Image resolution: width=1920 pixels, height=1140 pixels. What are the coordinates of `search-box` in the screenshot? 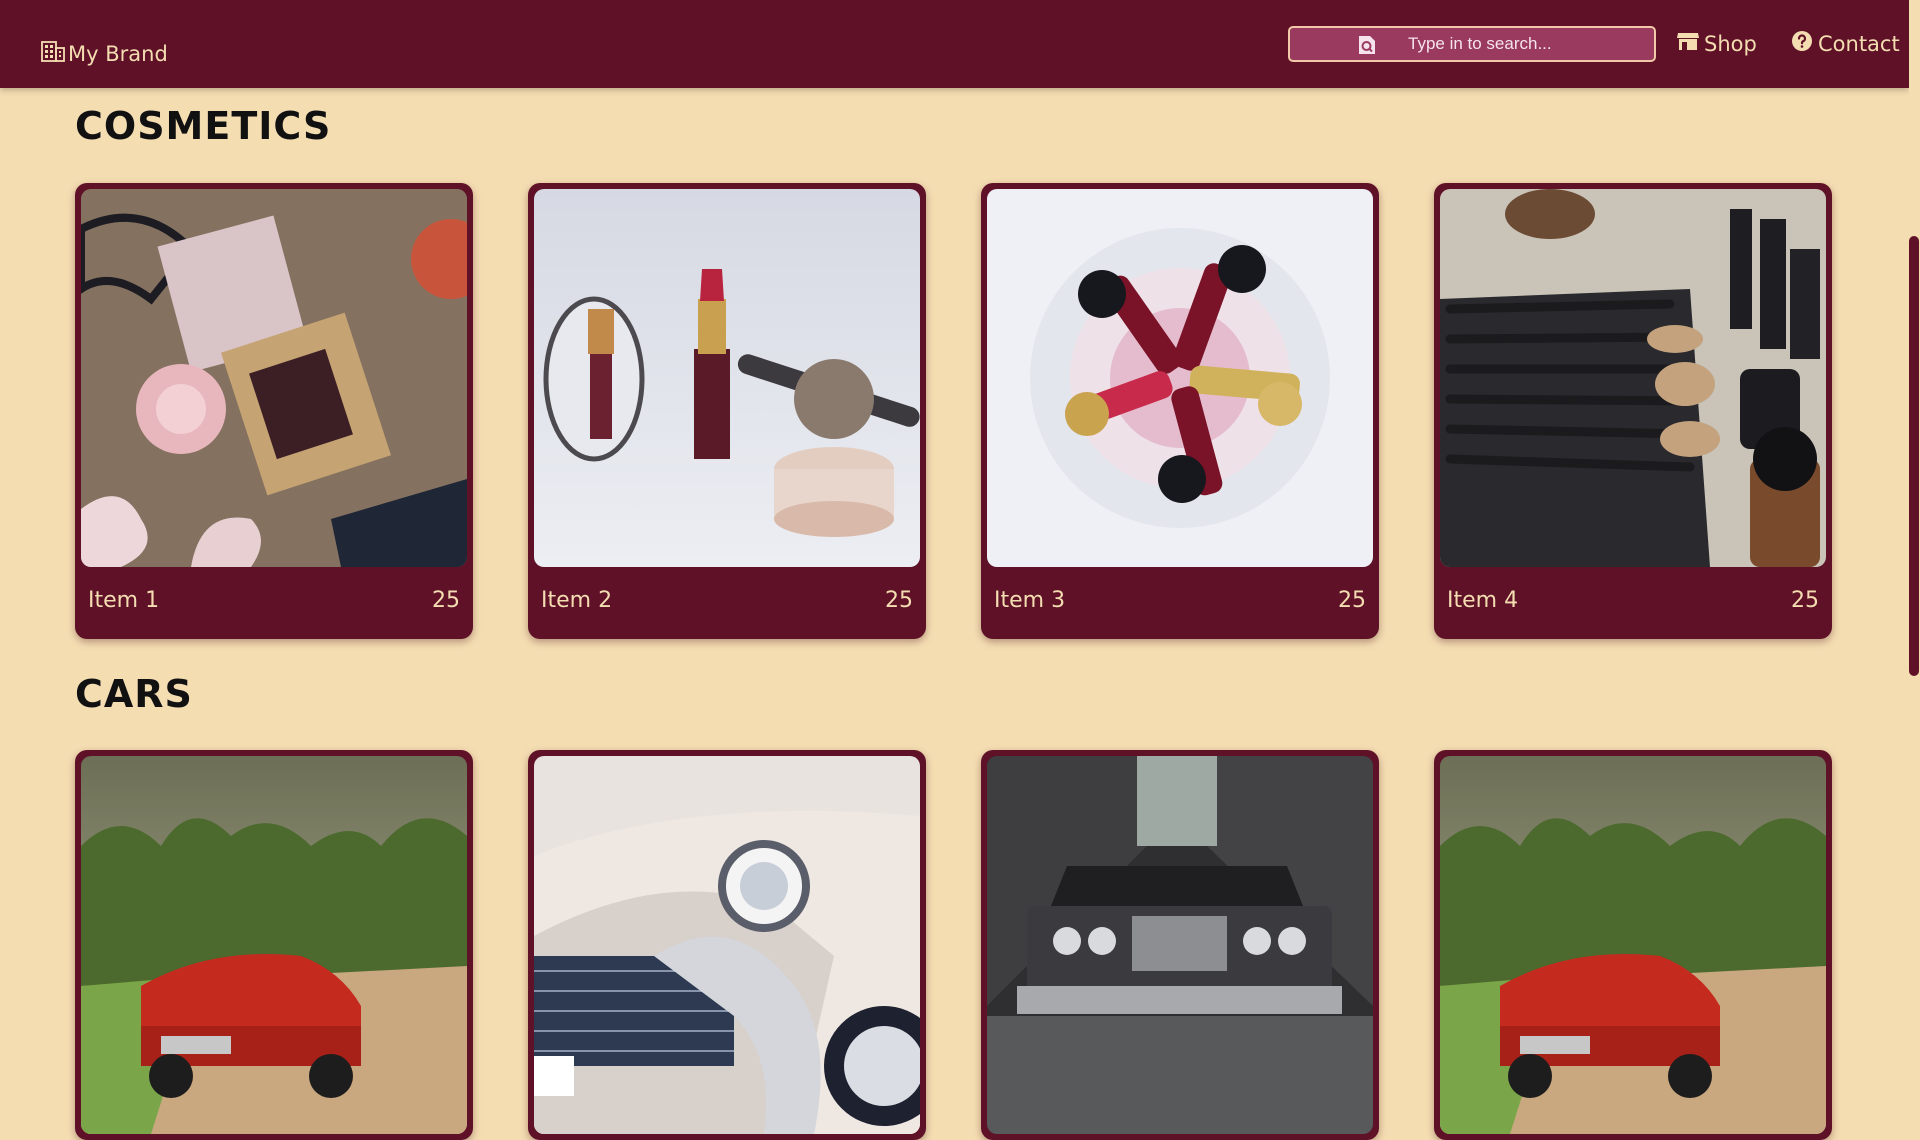 It's located at (1472, 44).